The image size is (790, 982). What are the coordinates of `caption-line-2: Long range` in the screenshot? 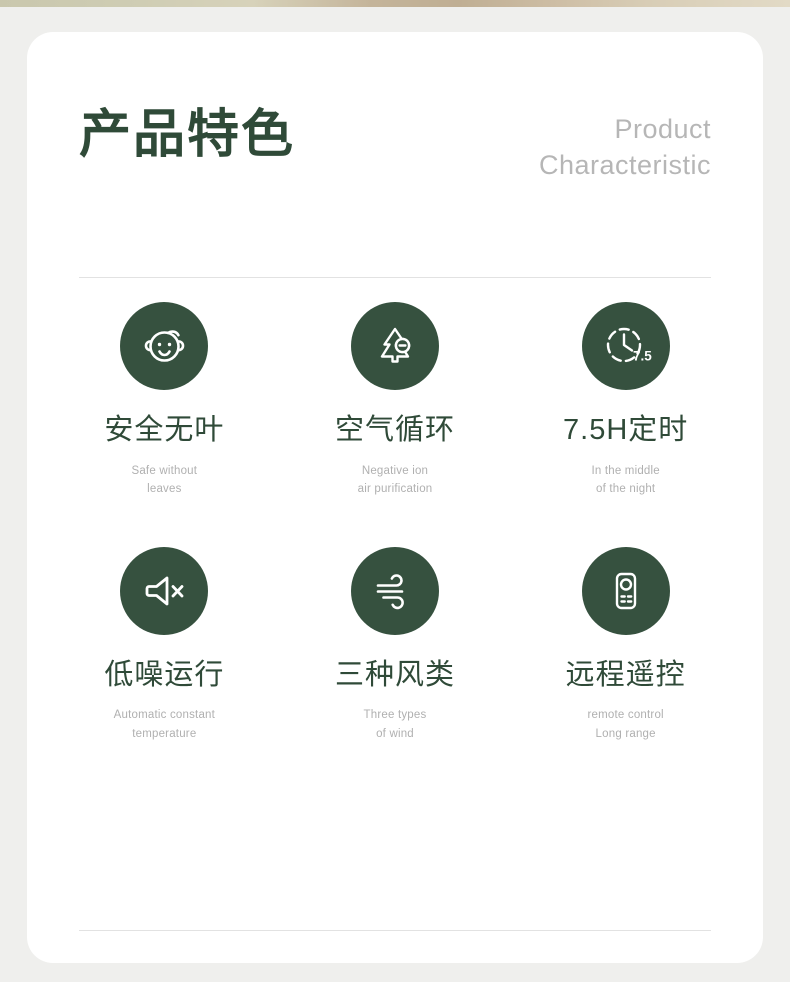 It's located at (625, 733).